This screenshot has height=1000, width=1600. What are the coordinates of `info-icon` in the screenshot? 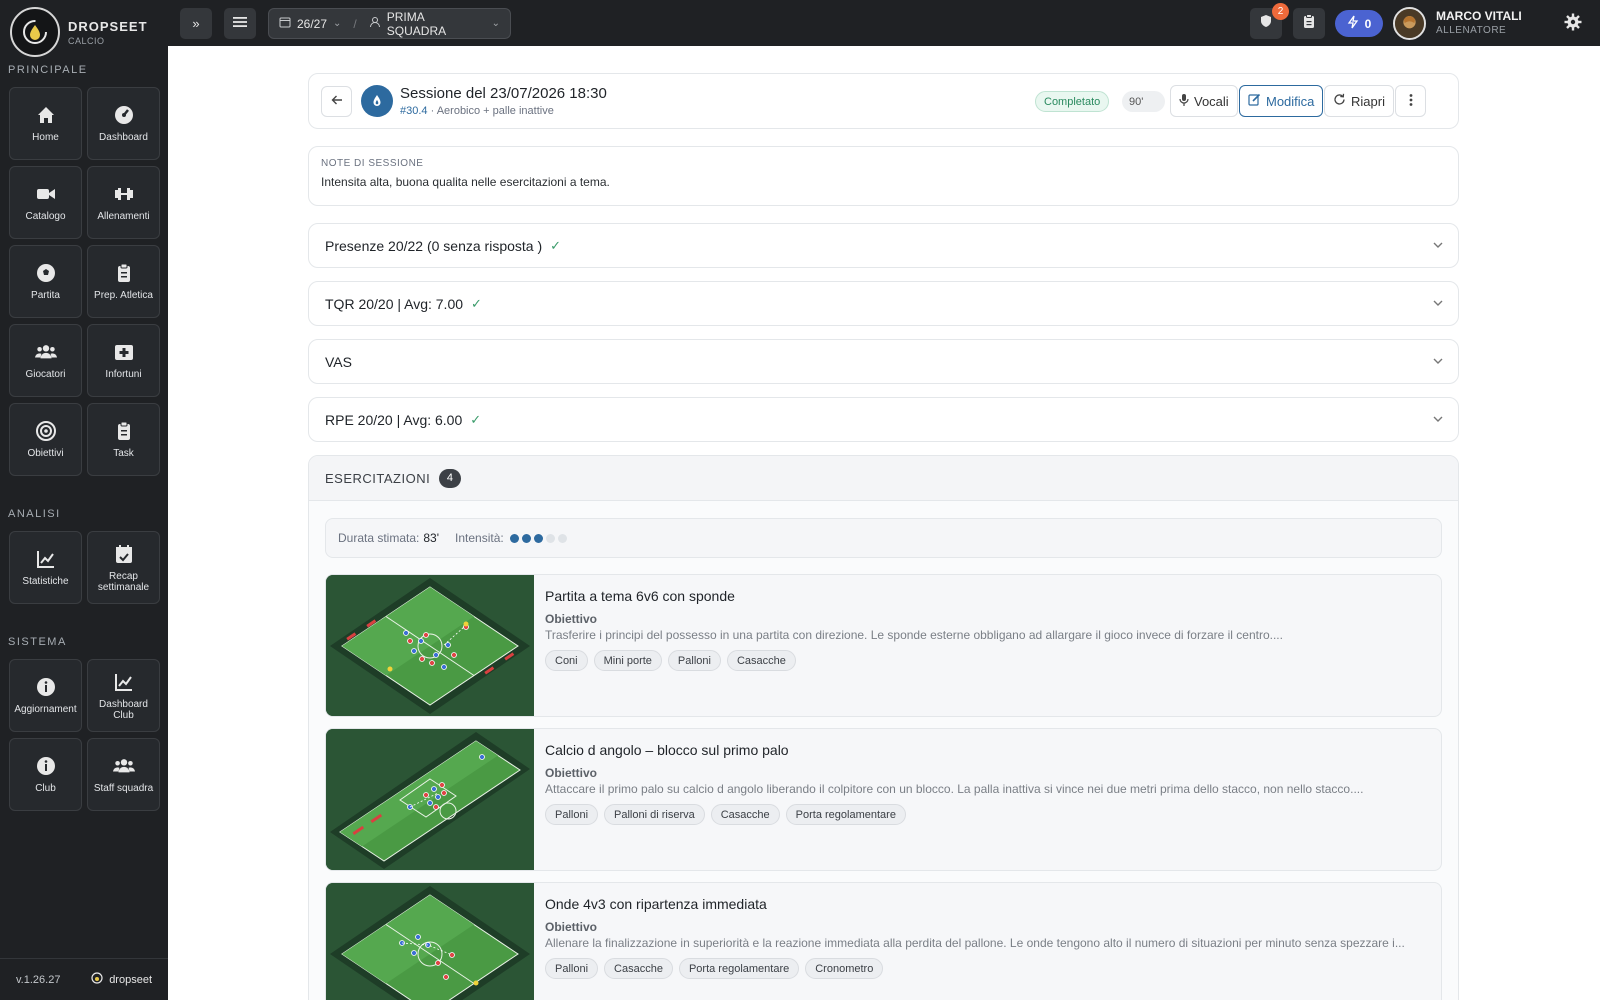 It's located at (46, 687).